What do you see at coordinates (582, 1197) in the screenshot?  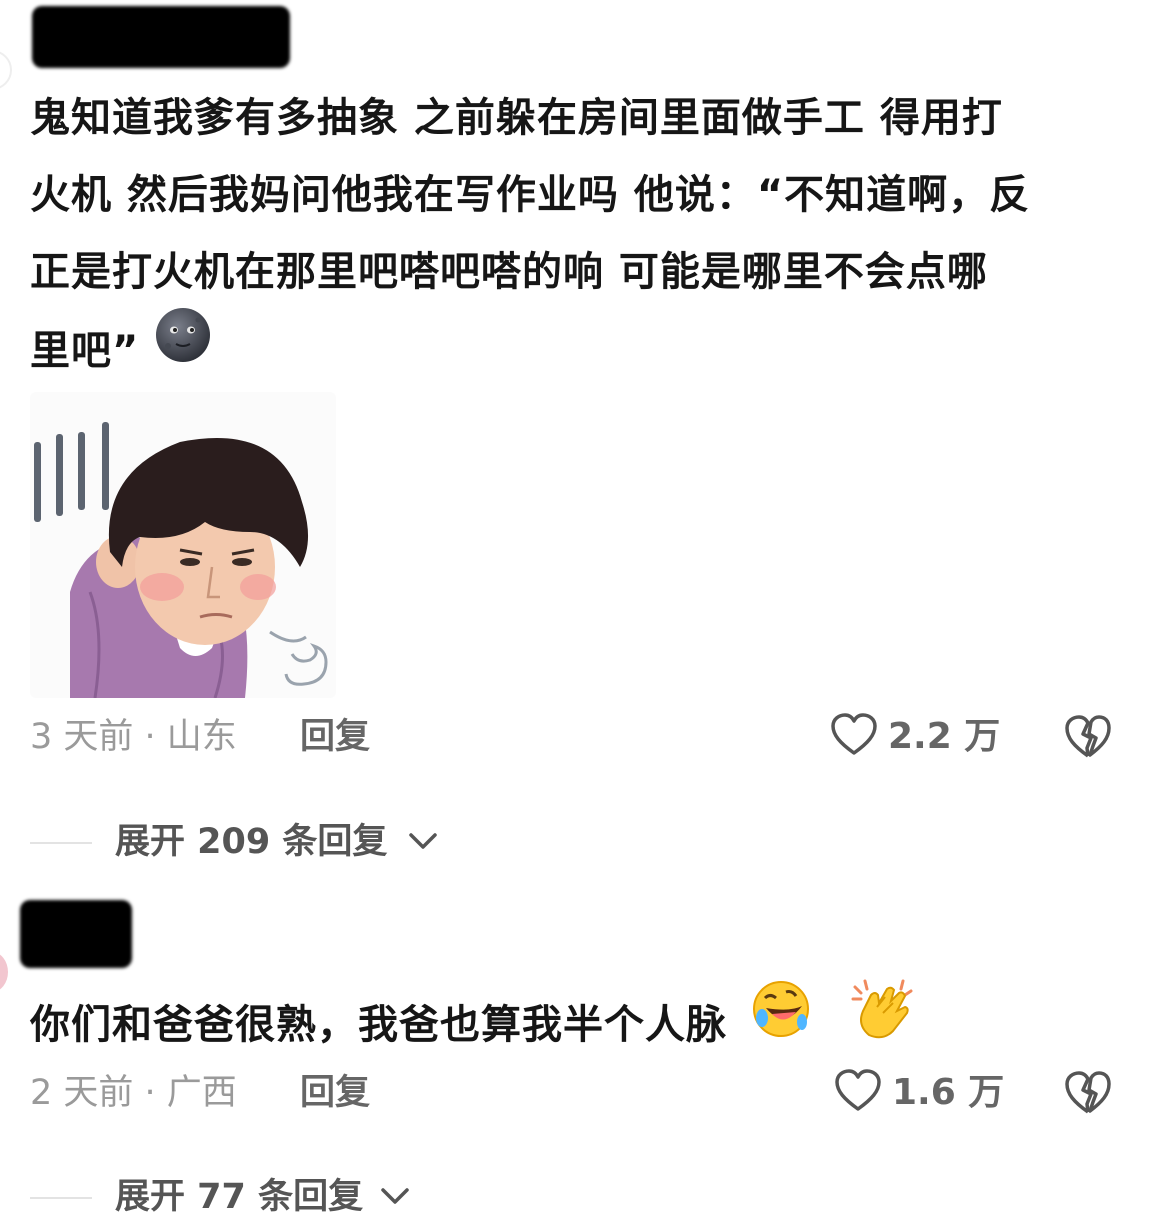 I see `expand-replies: 展开 77 条回复` at bounding box center [582, 1197].